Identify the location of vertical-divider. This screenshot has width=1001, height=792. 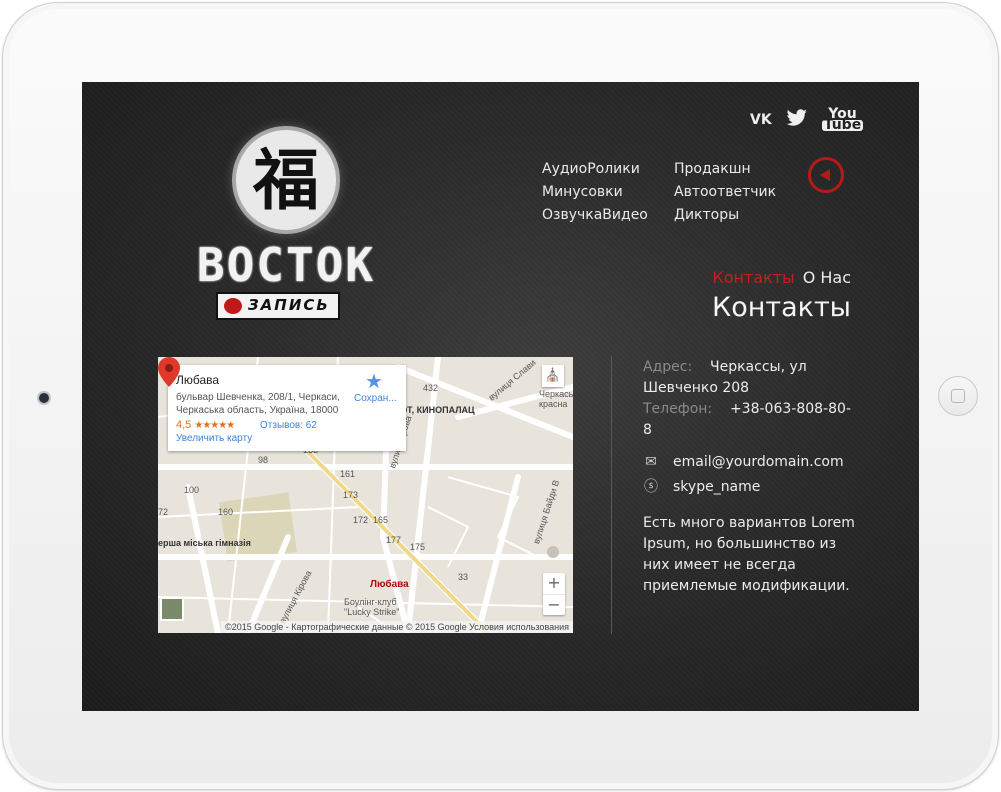
(611, 495).